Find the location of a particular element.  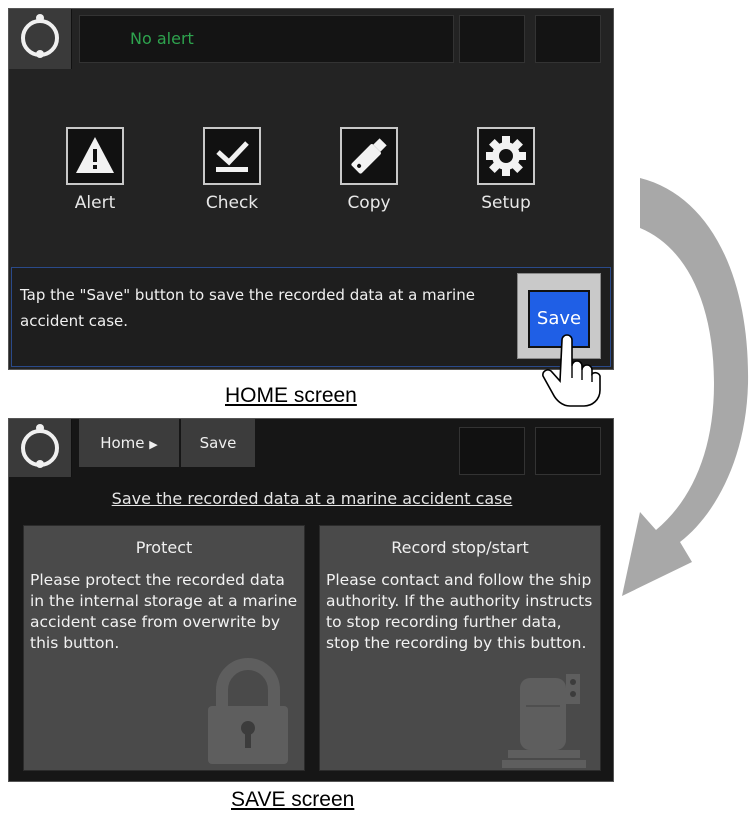

breadcrumb-current-label: Save is located at coordinates (218, 443).